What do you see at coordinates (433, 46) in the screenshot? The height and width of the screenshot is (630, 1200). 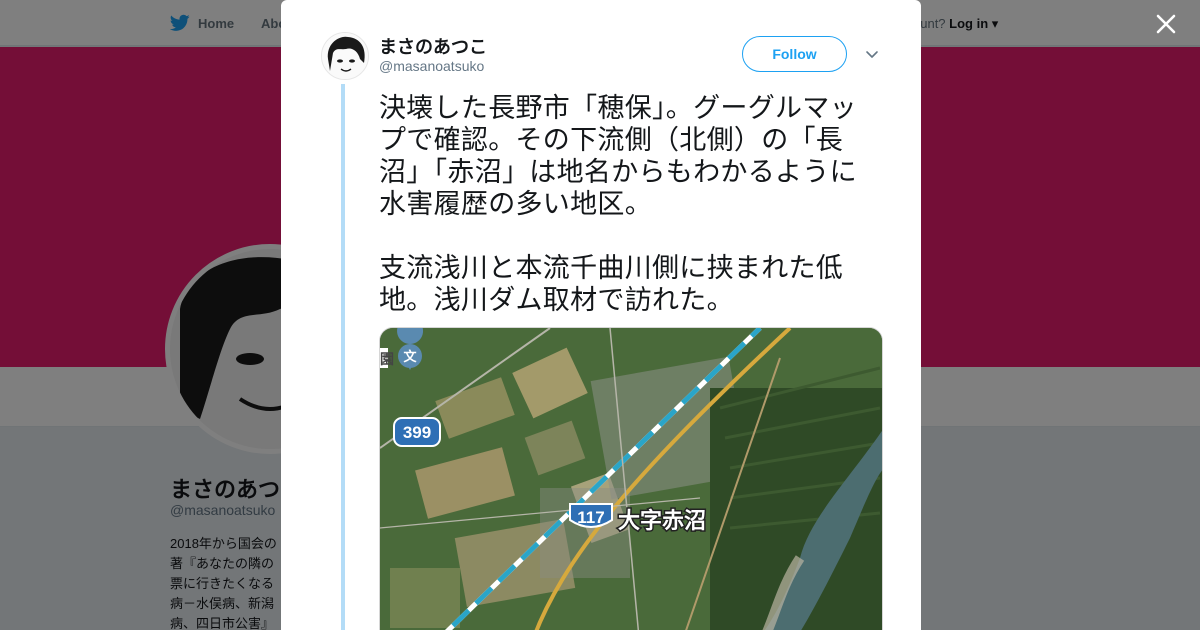 I see `author-name: まさのあつこ` at bounding box center [433, 46].